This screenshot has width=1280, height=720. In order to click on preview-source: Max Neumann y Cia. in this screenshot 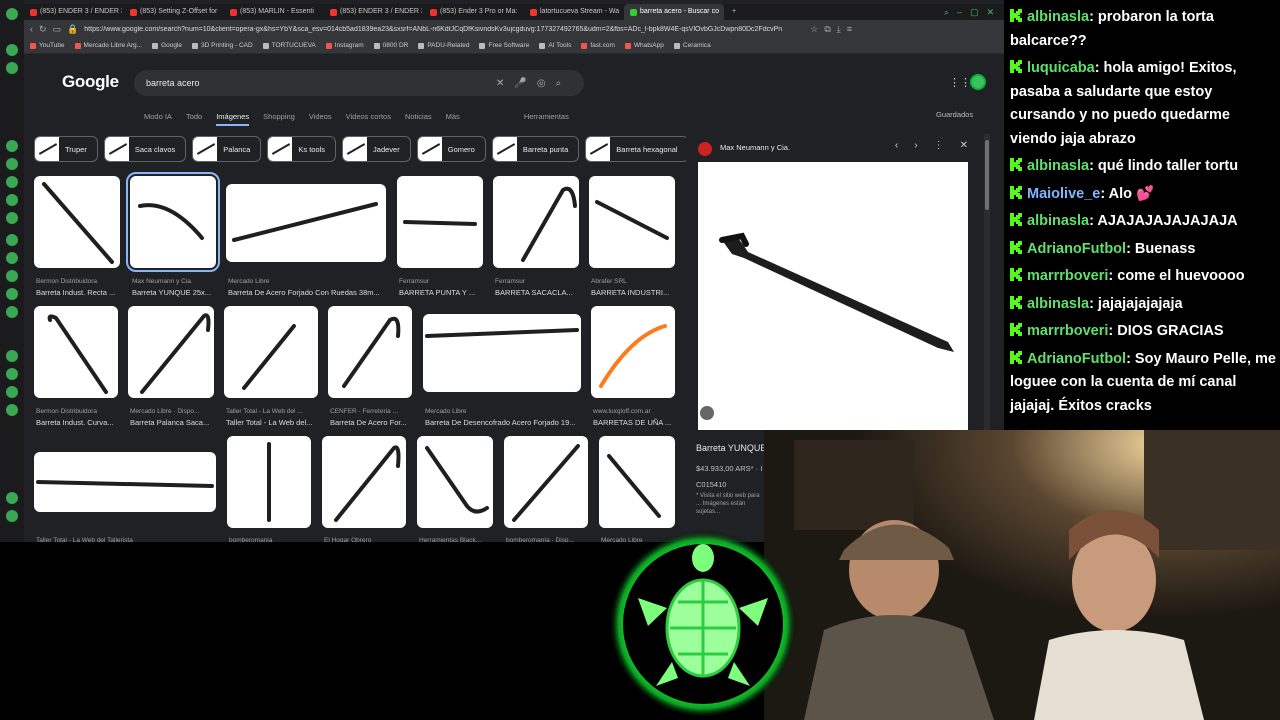, I will do `click(755, 147)`.